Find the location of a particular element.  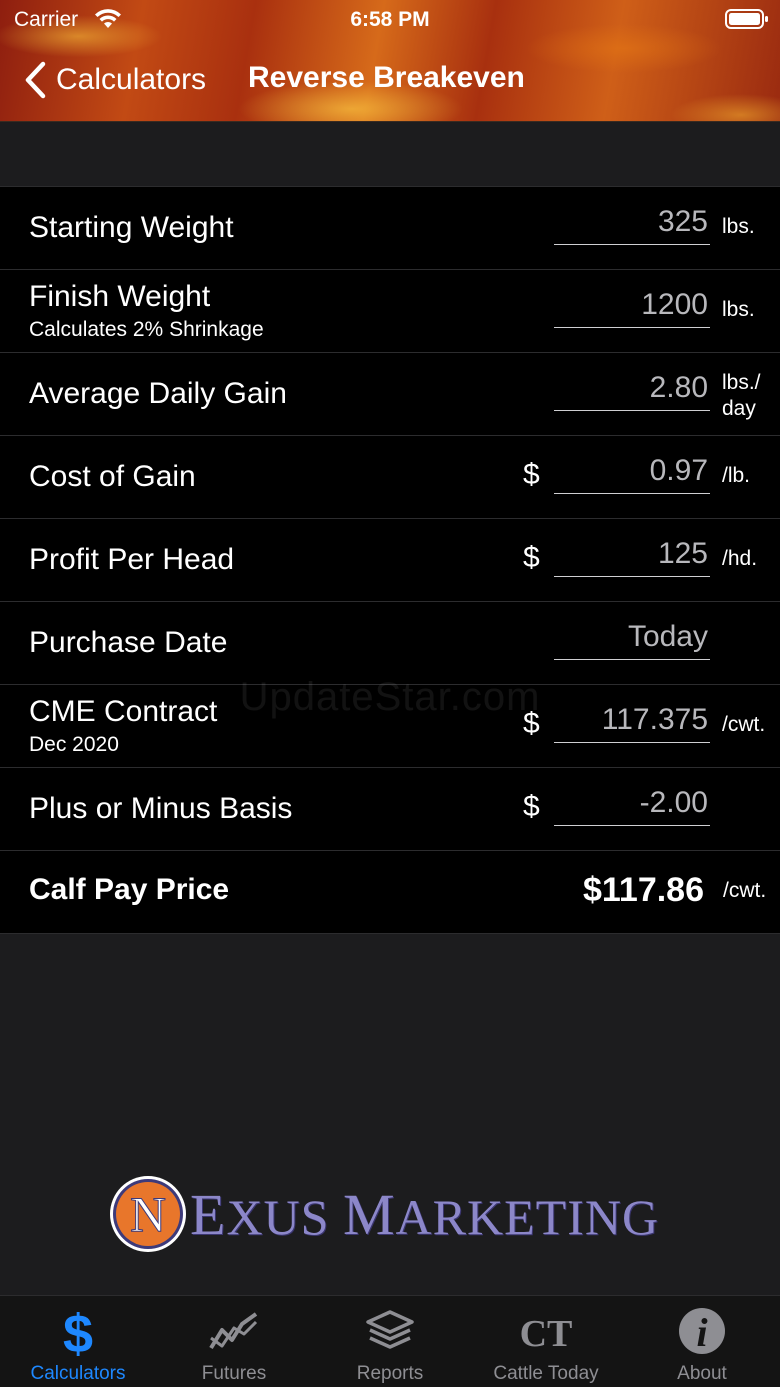

tab-reports: Reports is located at coordinates (390, 1341).